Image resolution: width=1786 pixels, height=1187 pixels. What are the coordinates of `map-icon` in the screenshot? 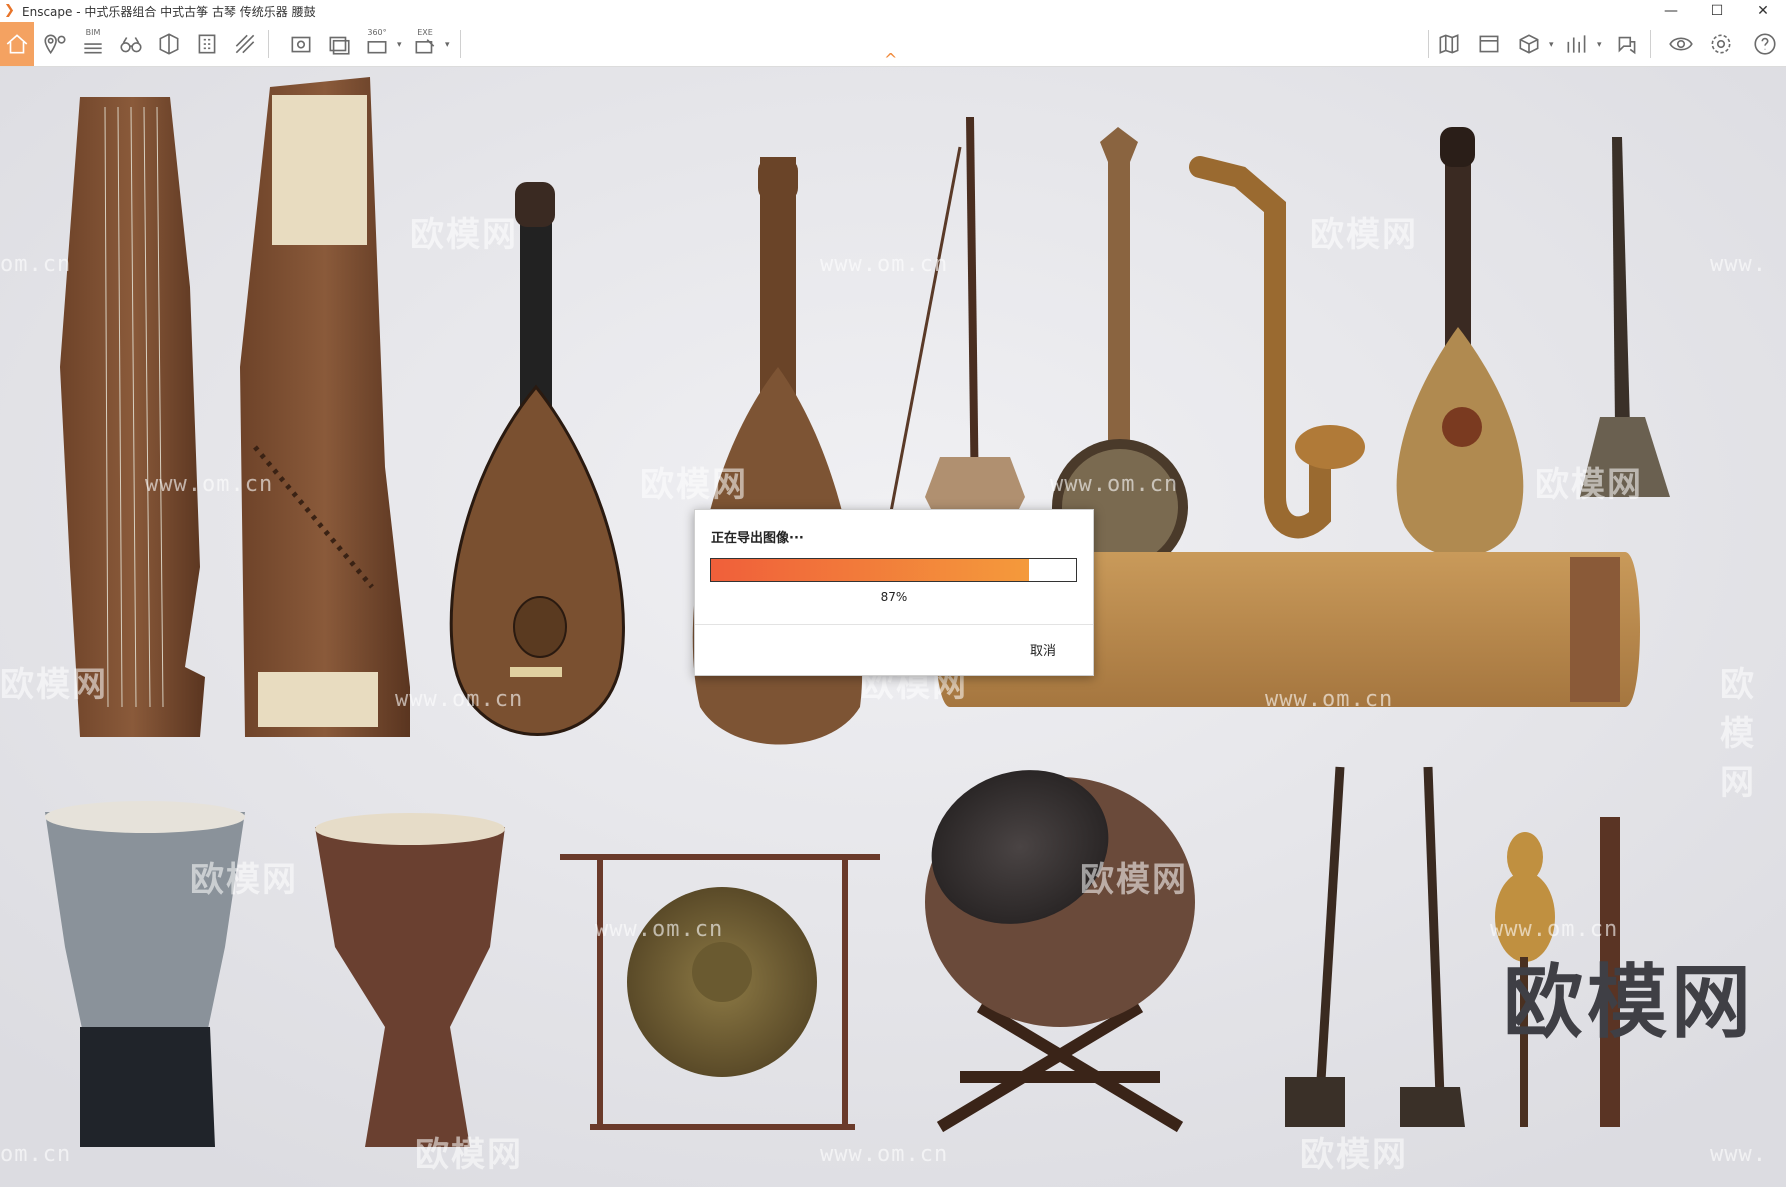 It's located at (1449, 44).